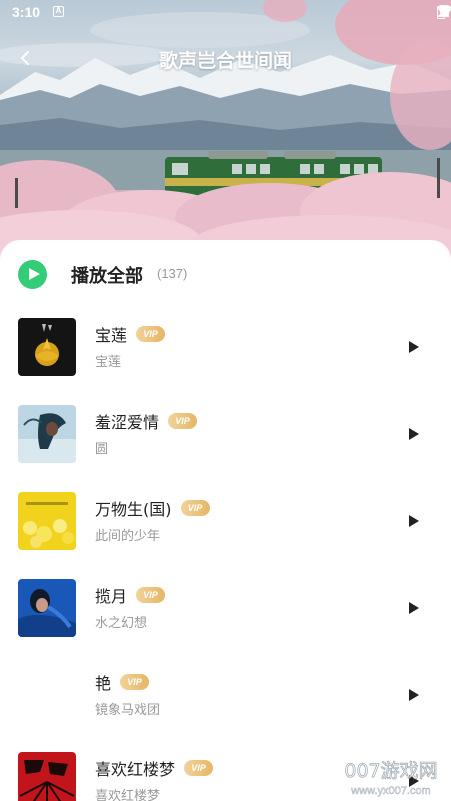 The image size is (451, 801). I want to click on song-title-row: 艳 VIP, so click(122, 682).